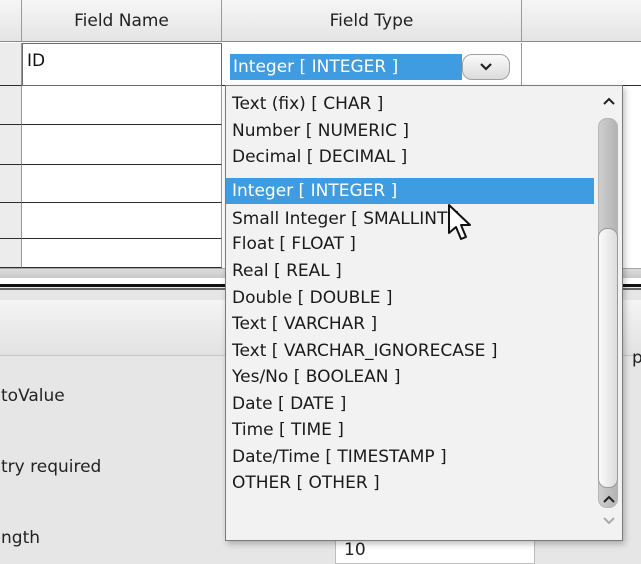 This screenshot has height=564, width=641. I want to click on properties-tab-fragment: p, so click(636, 358).